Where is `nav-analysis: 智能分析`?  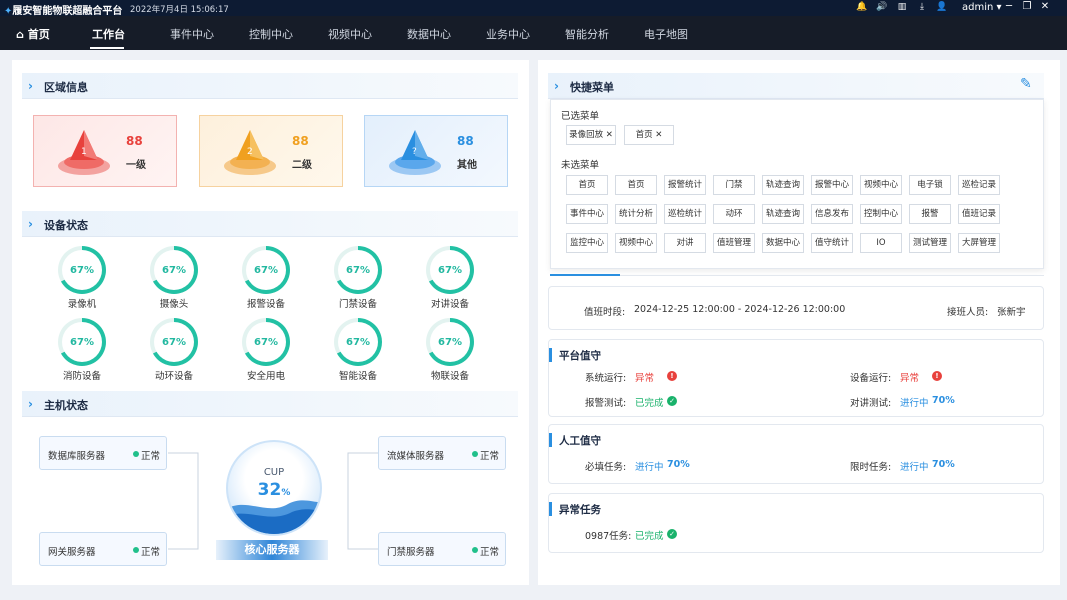 nav-analysis: 智能分析 is located at coordinates (587, 34).